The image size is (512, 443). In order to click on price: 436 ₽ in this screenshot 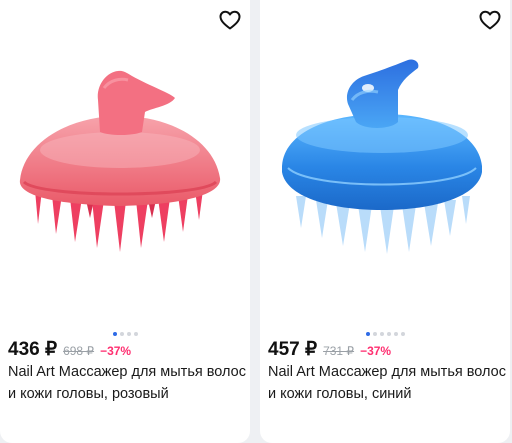, I will do `click(33, 349)`.